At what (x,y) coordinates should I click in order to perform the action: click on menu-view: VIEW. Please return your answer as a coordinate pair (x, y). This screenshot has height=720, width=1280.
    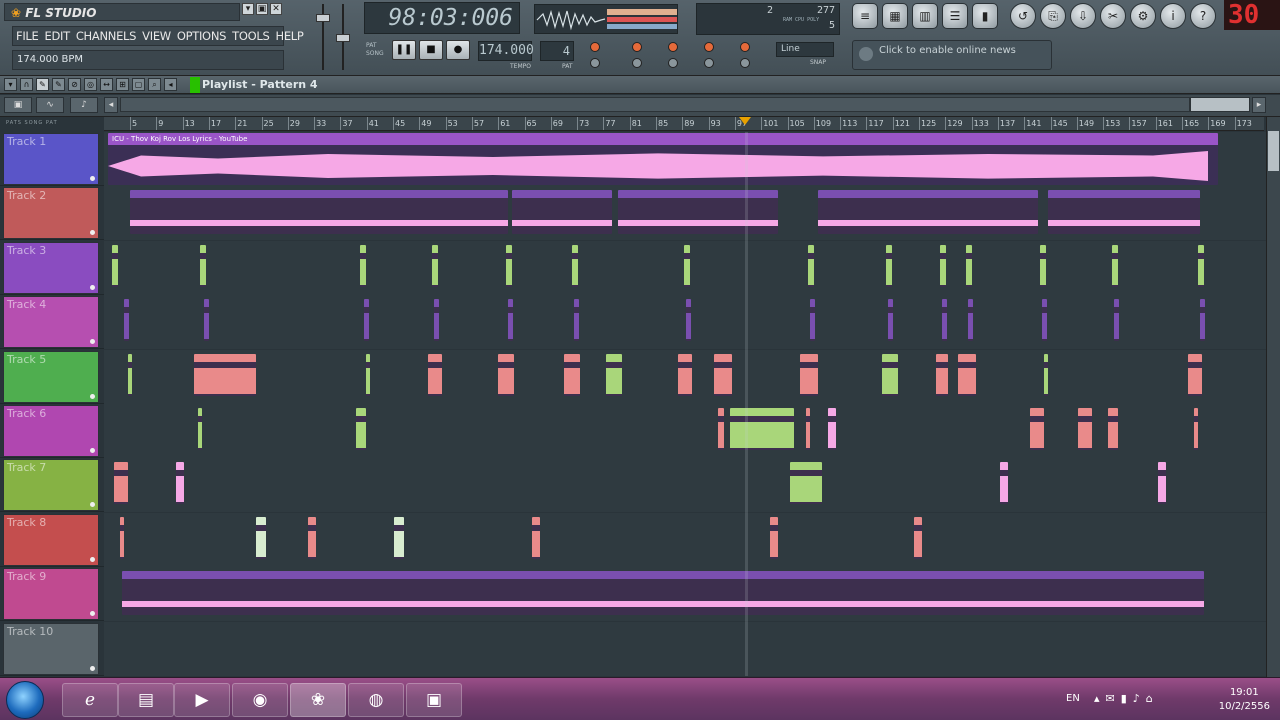
    Looking at the image, I should click on (156, 36).